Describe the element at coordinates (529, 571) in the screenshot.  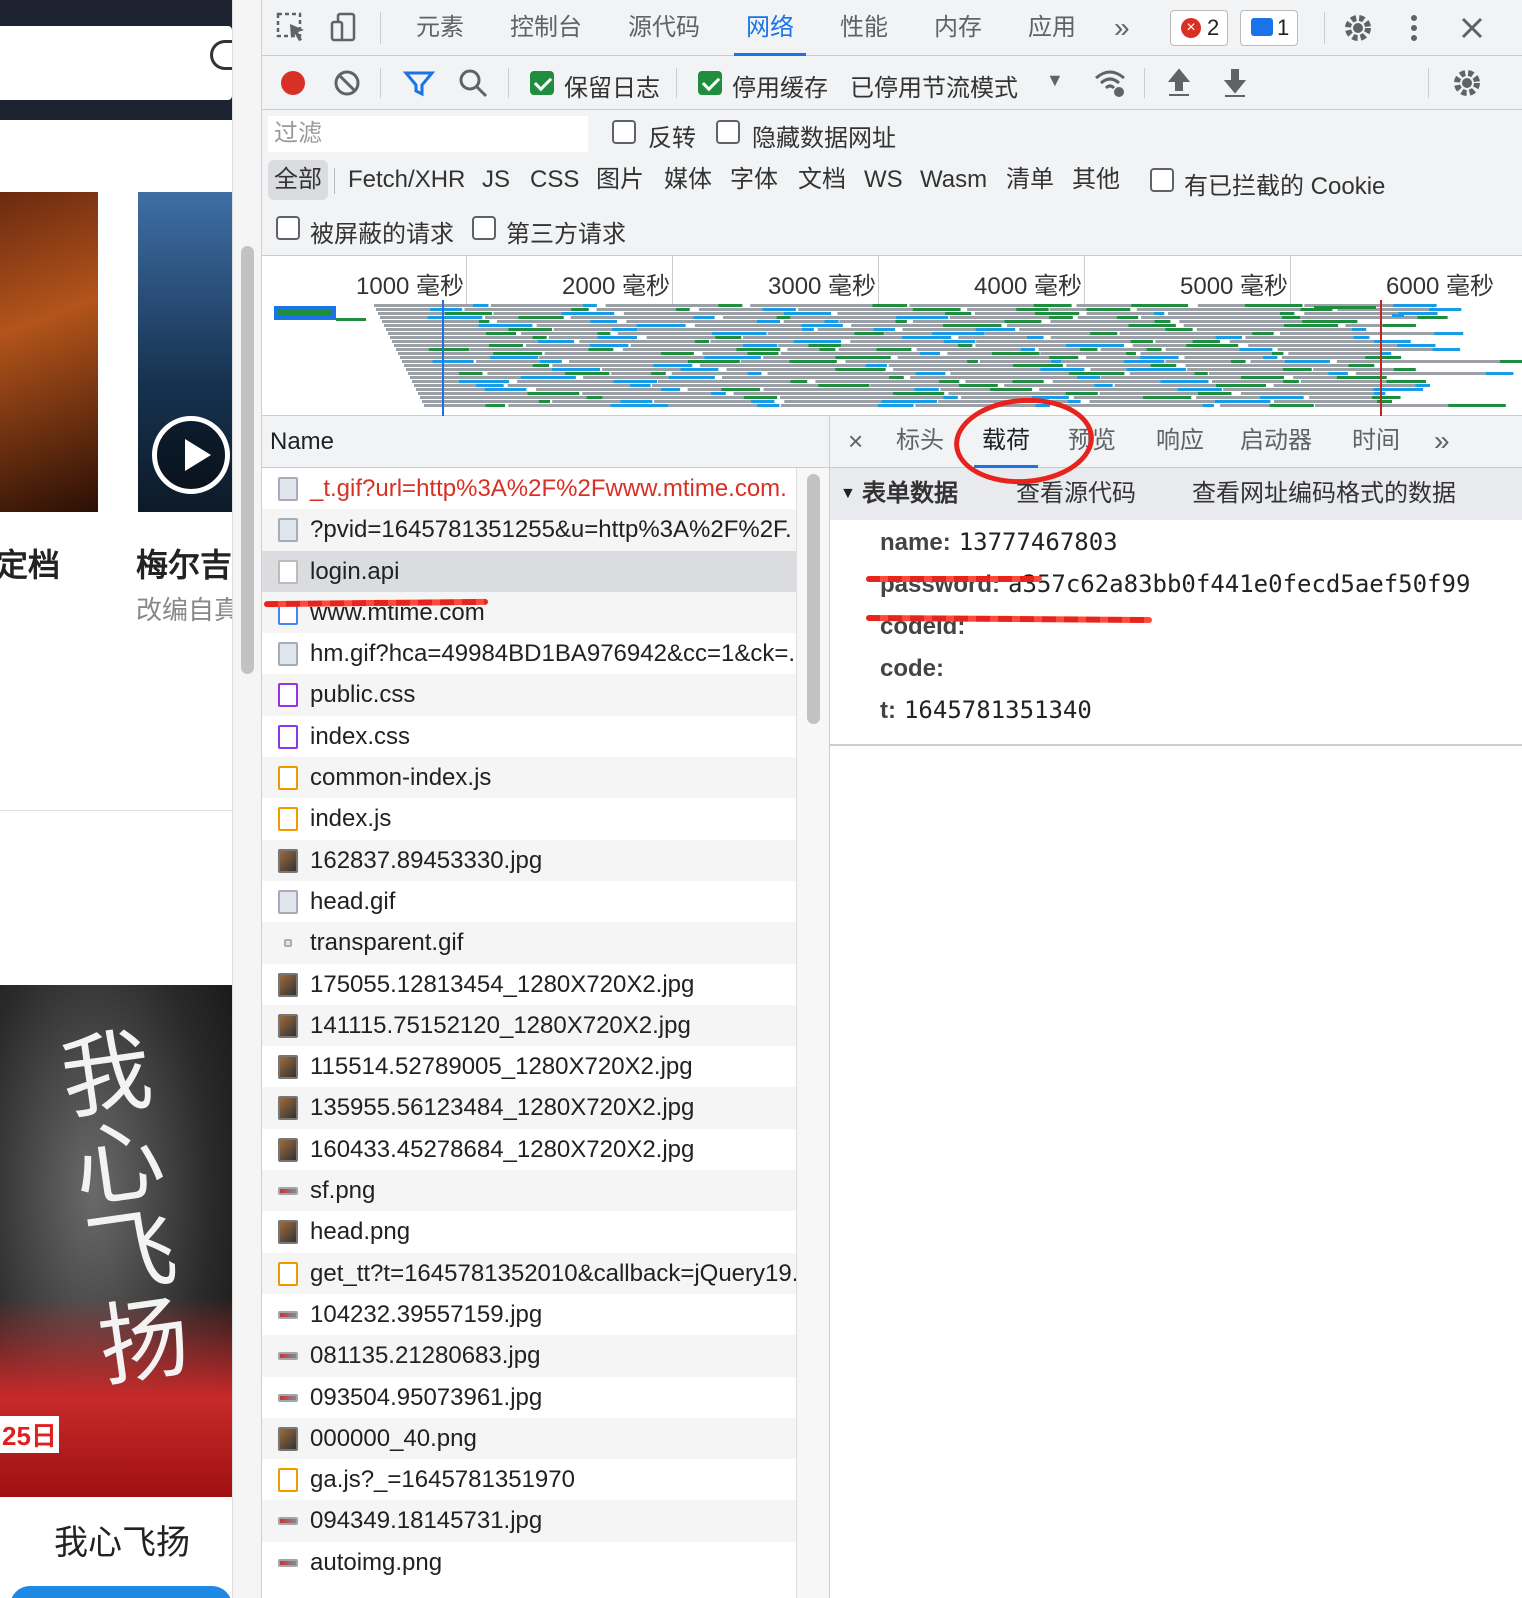
I see `request-row: login.api` at that location.